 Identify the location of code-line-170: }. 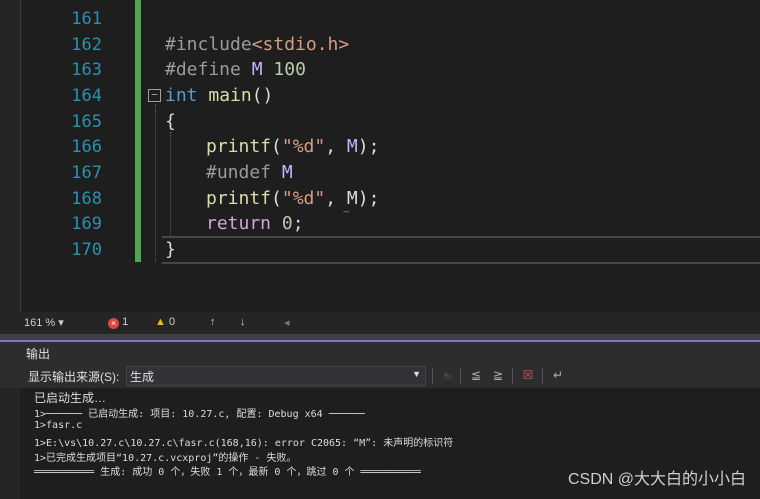
(170, 249).